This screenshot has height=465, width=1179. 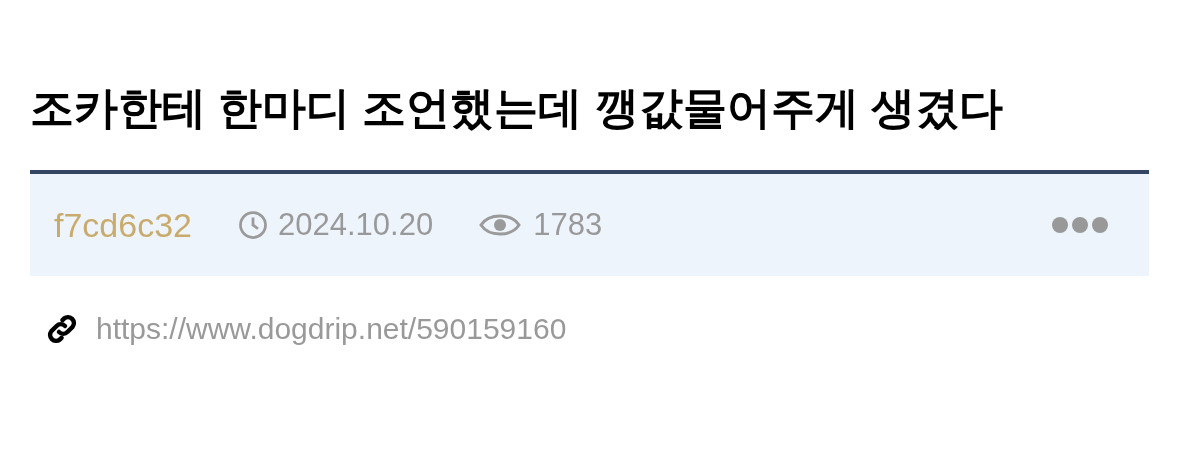 What do you see at coordinates (331, 328) in the screenshot?
I see `post-url: https://www.dogdrip.net/590159160` at bounding box center [331, 328].